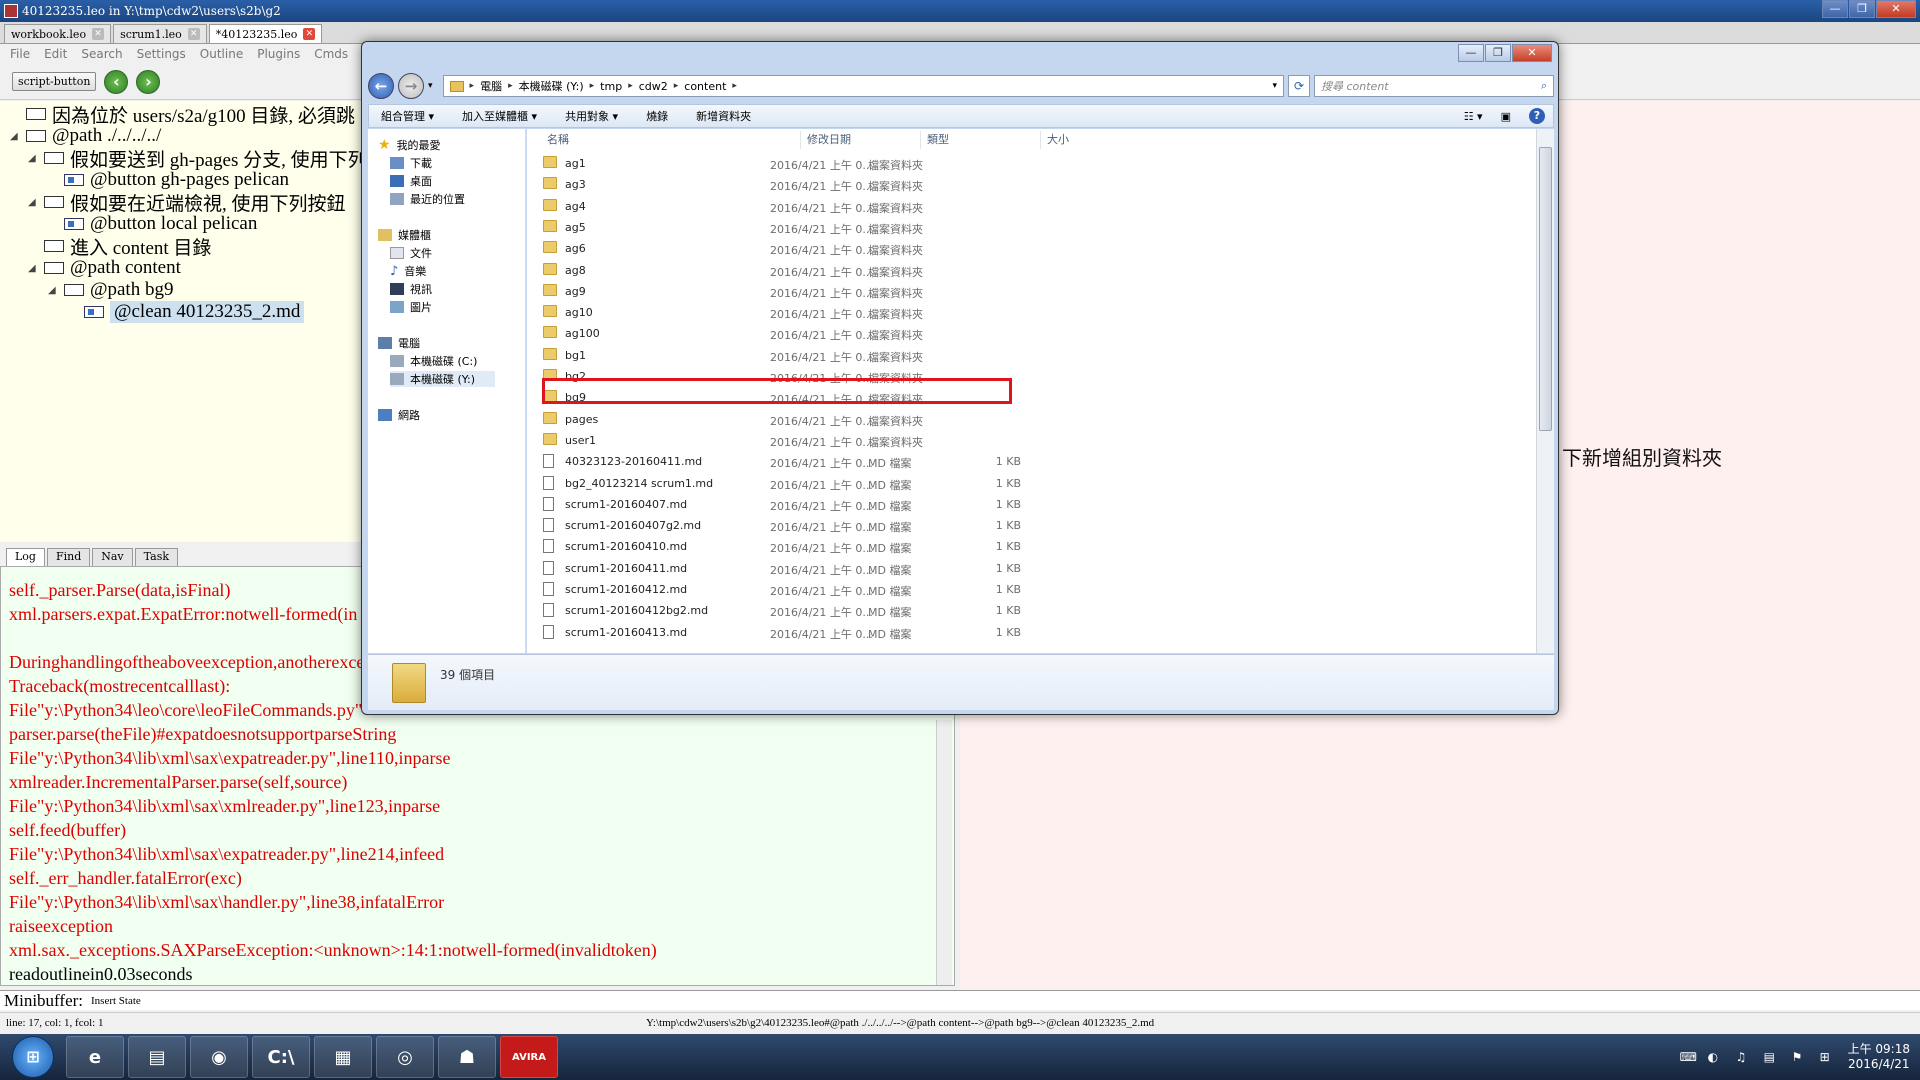 The height and width of the screenshot is (1080, 1920). Describe the element at coordinates (411, 181) in the screenshot. I see `nav-desktop: 桌面` at that location.